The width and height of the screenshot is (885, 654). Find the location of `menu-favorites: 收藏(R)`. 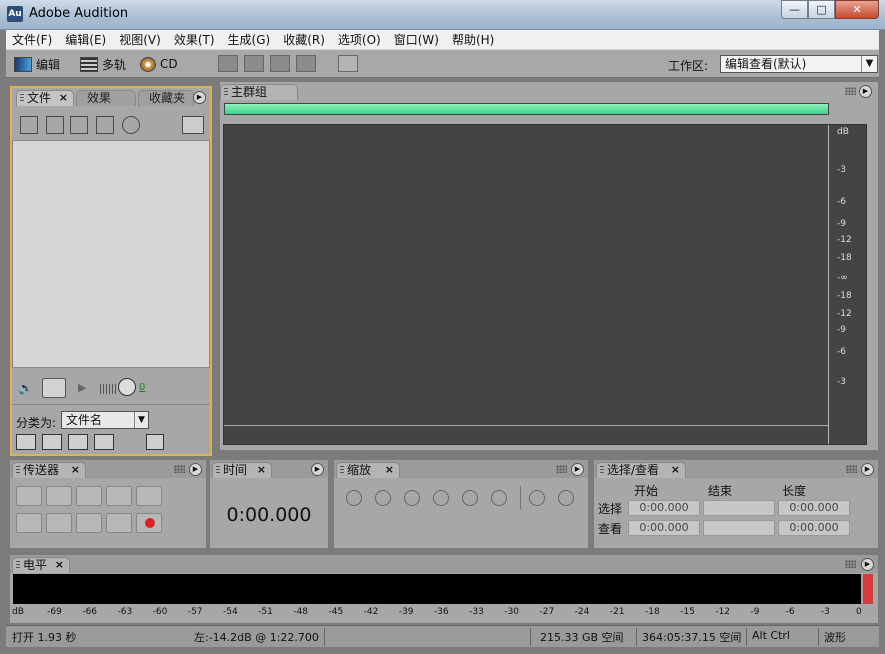

menu-favorites: 收藏(R) is located at coordinates (304, 39).